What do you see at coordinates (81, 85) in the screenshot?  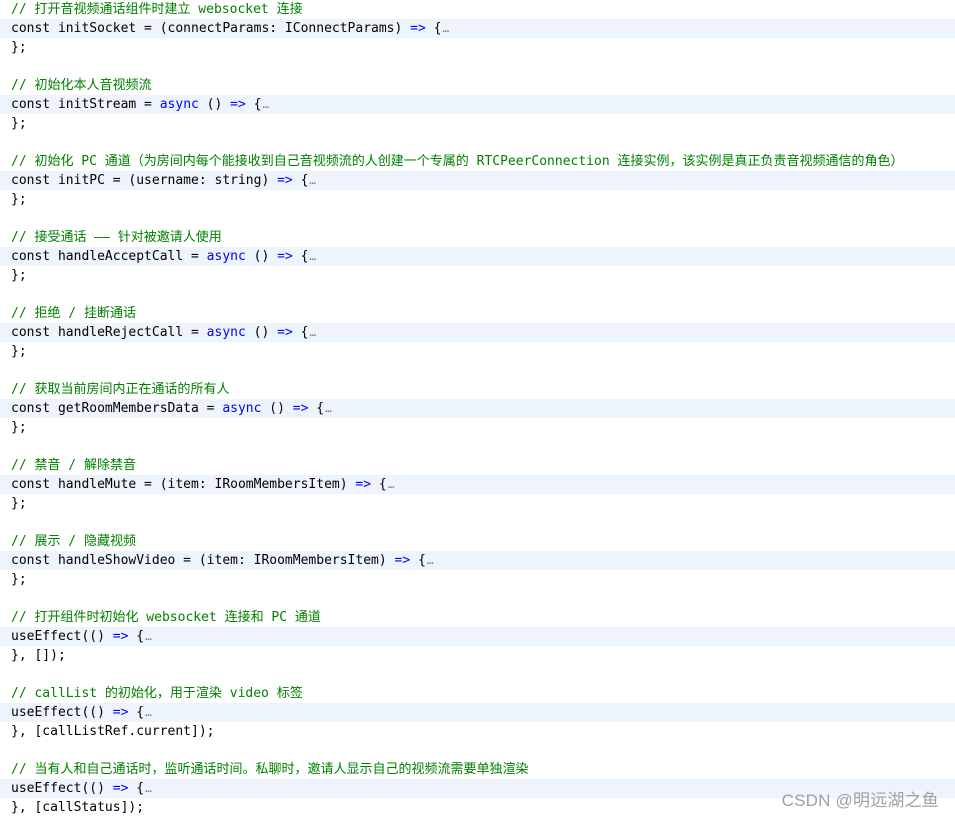 I see `code-comment-line: // 初始化本人音视频流` at bounding box center [81, 85].